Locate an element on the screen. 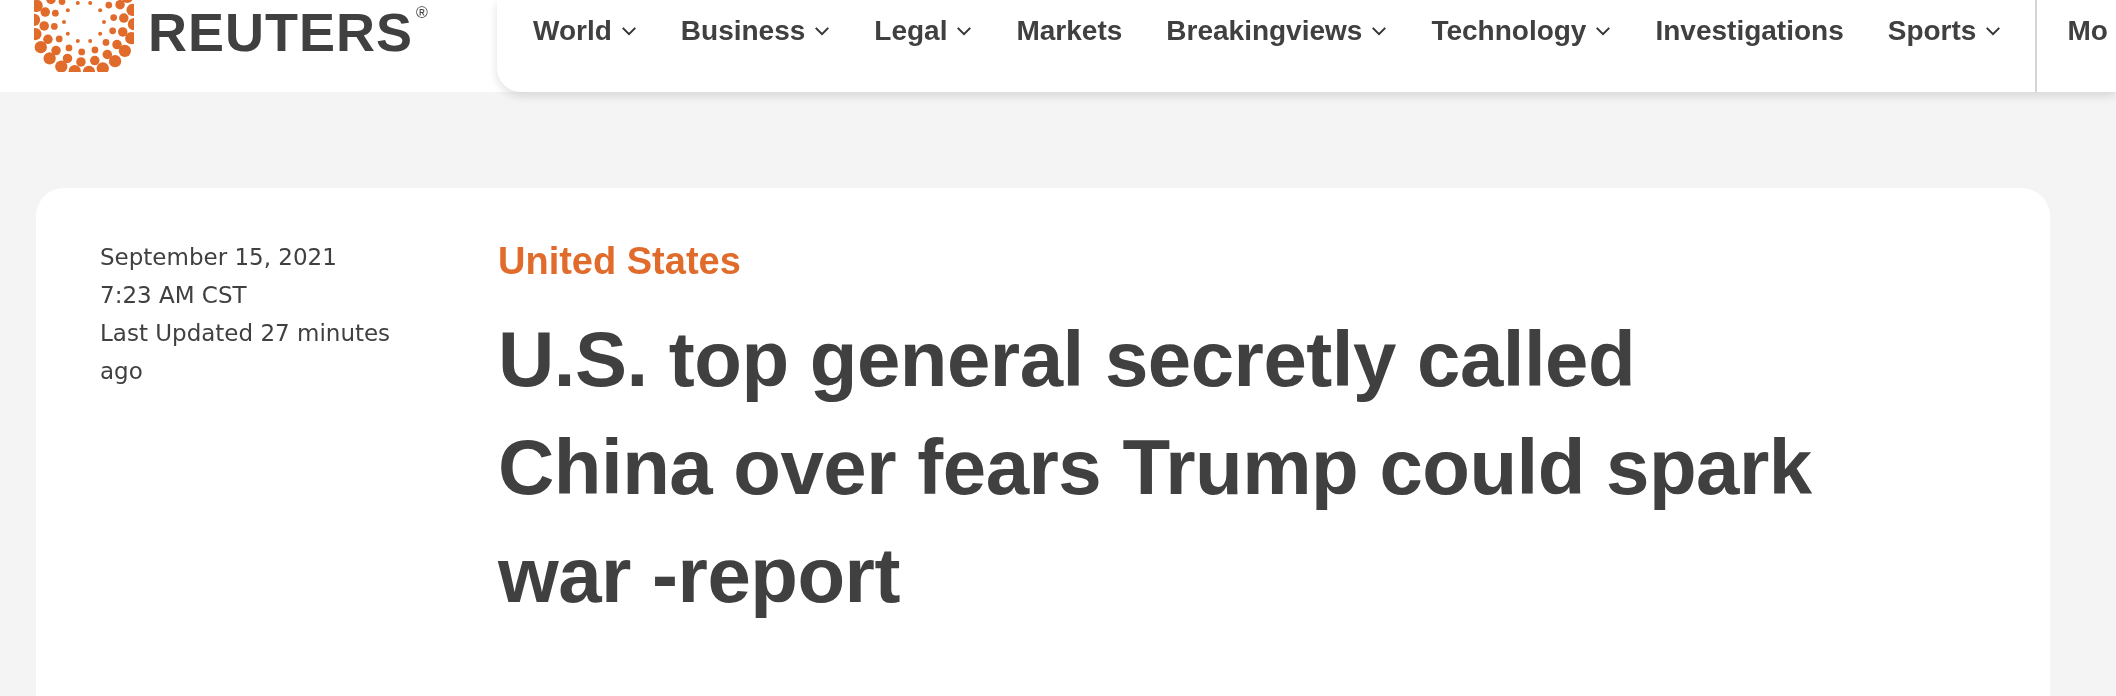 This screenshot has width=2116, height=696. last-updated: Last Updated 27 minutes ago is located at coordinates (246, 352).